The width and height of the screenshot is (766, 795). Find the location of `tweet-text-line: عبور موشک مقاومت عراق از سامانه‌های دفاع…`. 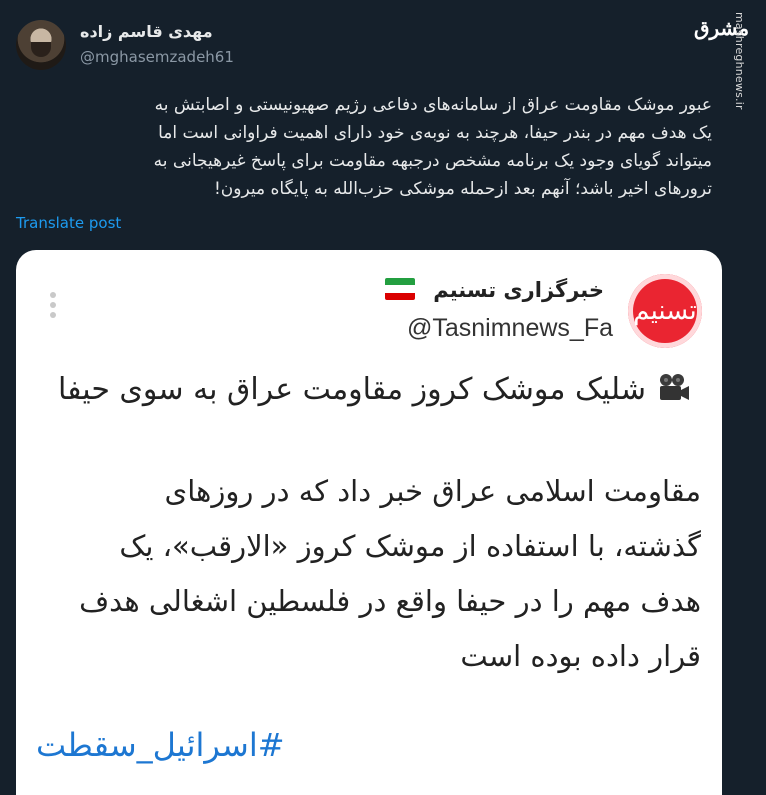

tweet-text-line: عبور موشک مقاومت عراق از سامانه‌های دفاع… is located at coordinates (433, 105).